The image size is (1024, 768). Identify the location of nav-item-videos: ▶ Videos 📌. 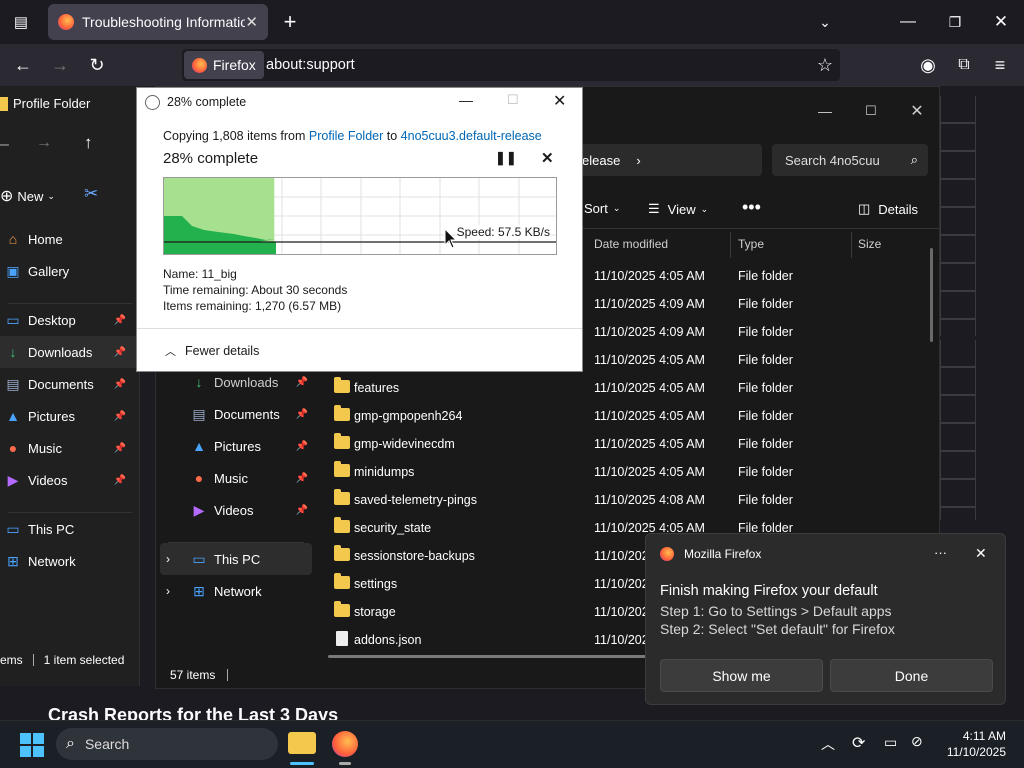
(70, 480).